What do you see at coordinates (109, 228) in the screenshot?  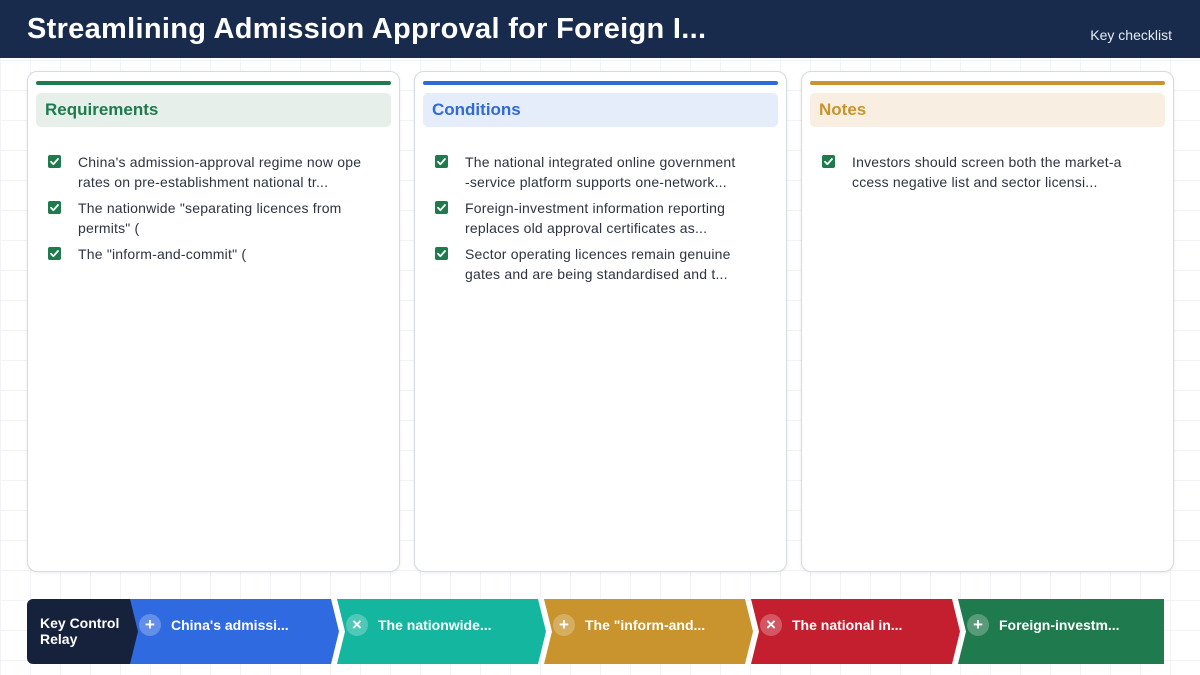 I see `checklist-item-text: permits" (` at bounding box center [109, 228].